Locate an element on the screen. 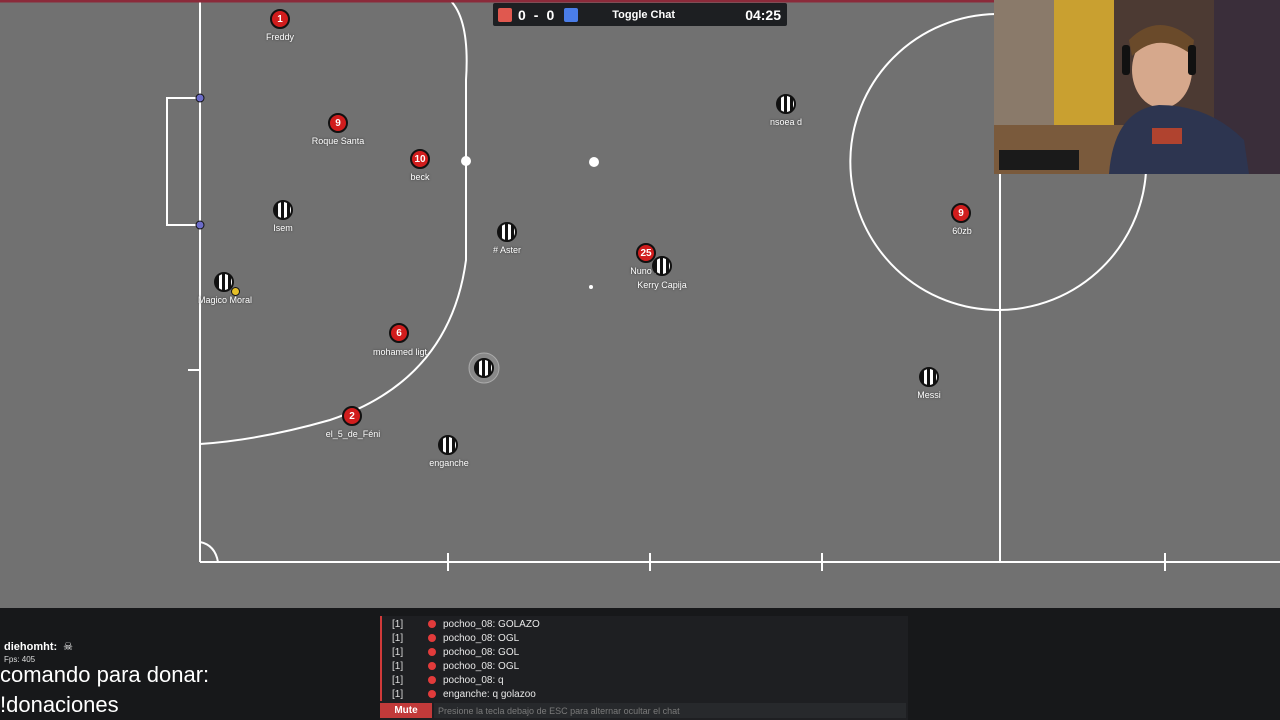 Image resolution: width=1280 pixels, height=720 pixels. toggle-chat-button: Toggle Chat is located at coordinates (643, 15).